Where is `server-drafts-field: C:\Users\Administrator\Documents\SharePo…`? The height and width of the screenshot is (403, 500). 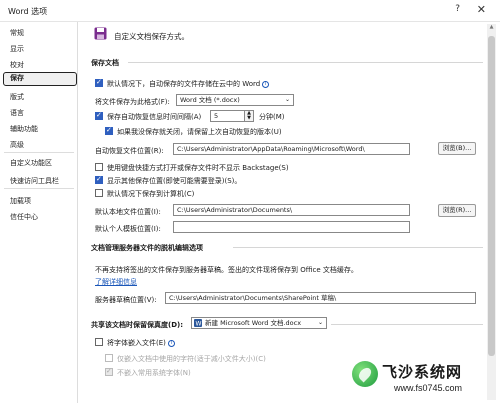 server-drafts-field: C:\Users\Administrator\Documents\SharePo… is located at coordinates (320, 298).